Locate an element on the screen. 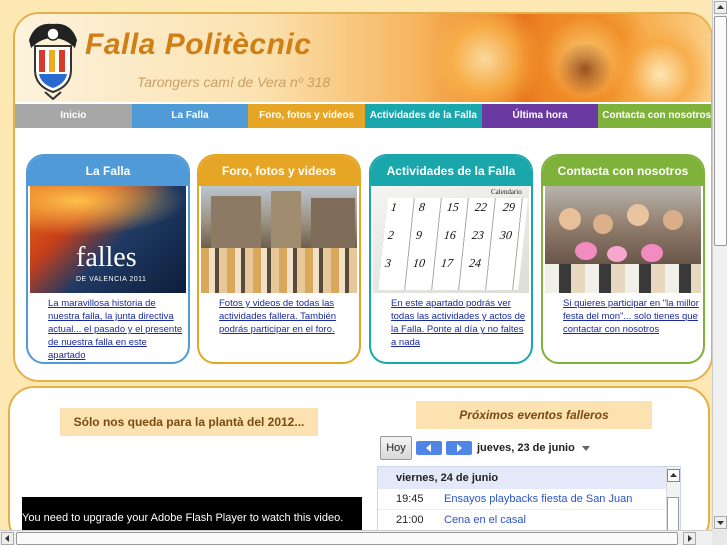 The width and height of the screenshot is (727, 545). calendar-number: 30 is located at coordinates (506, 235).